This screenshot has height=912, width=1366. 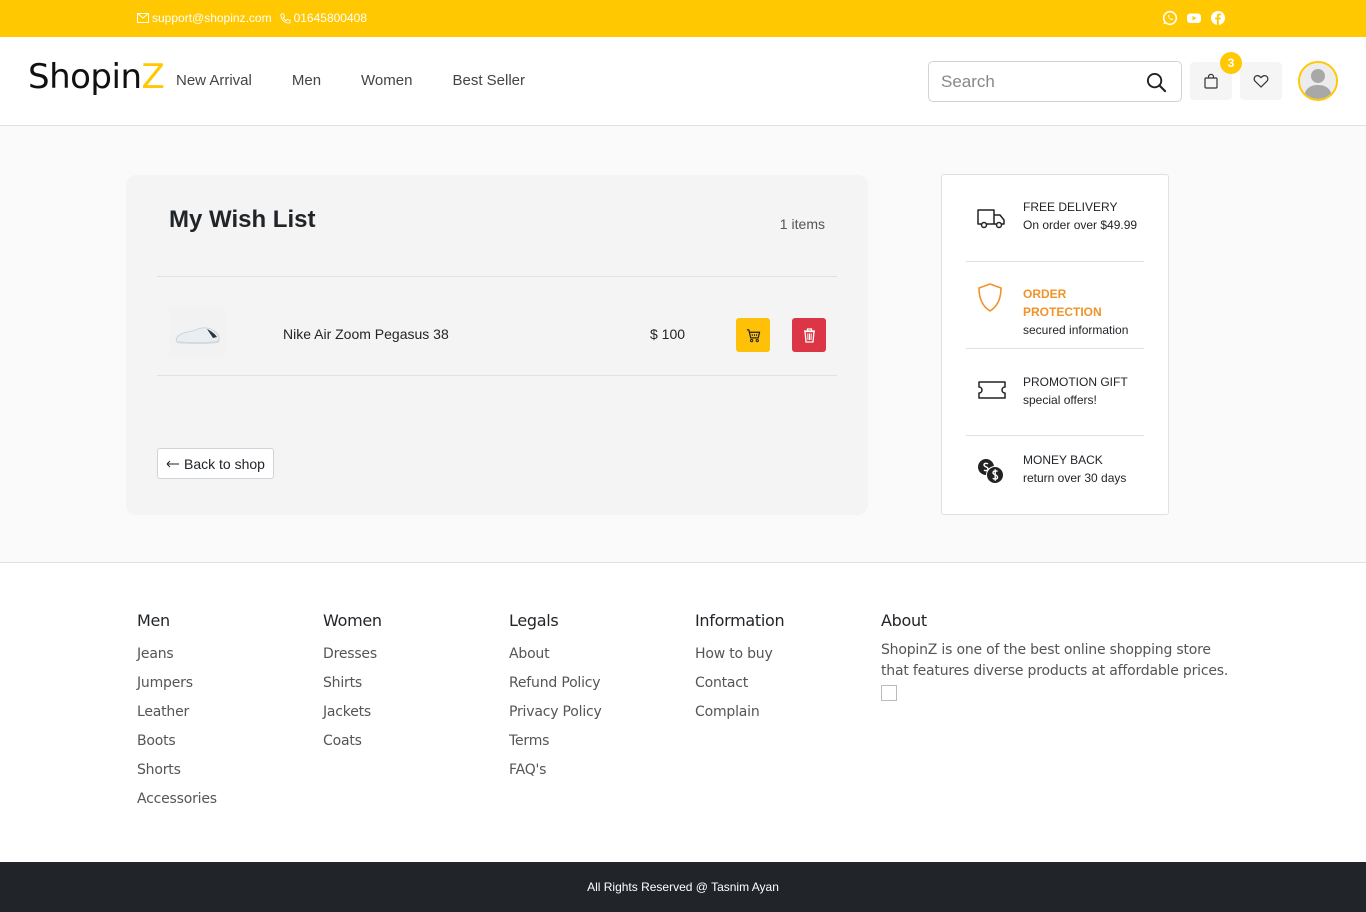 I want to click on footer-link: How to buy, so click(x=739, y=654).